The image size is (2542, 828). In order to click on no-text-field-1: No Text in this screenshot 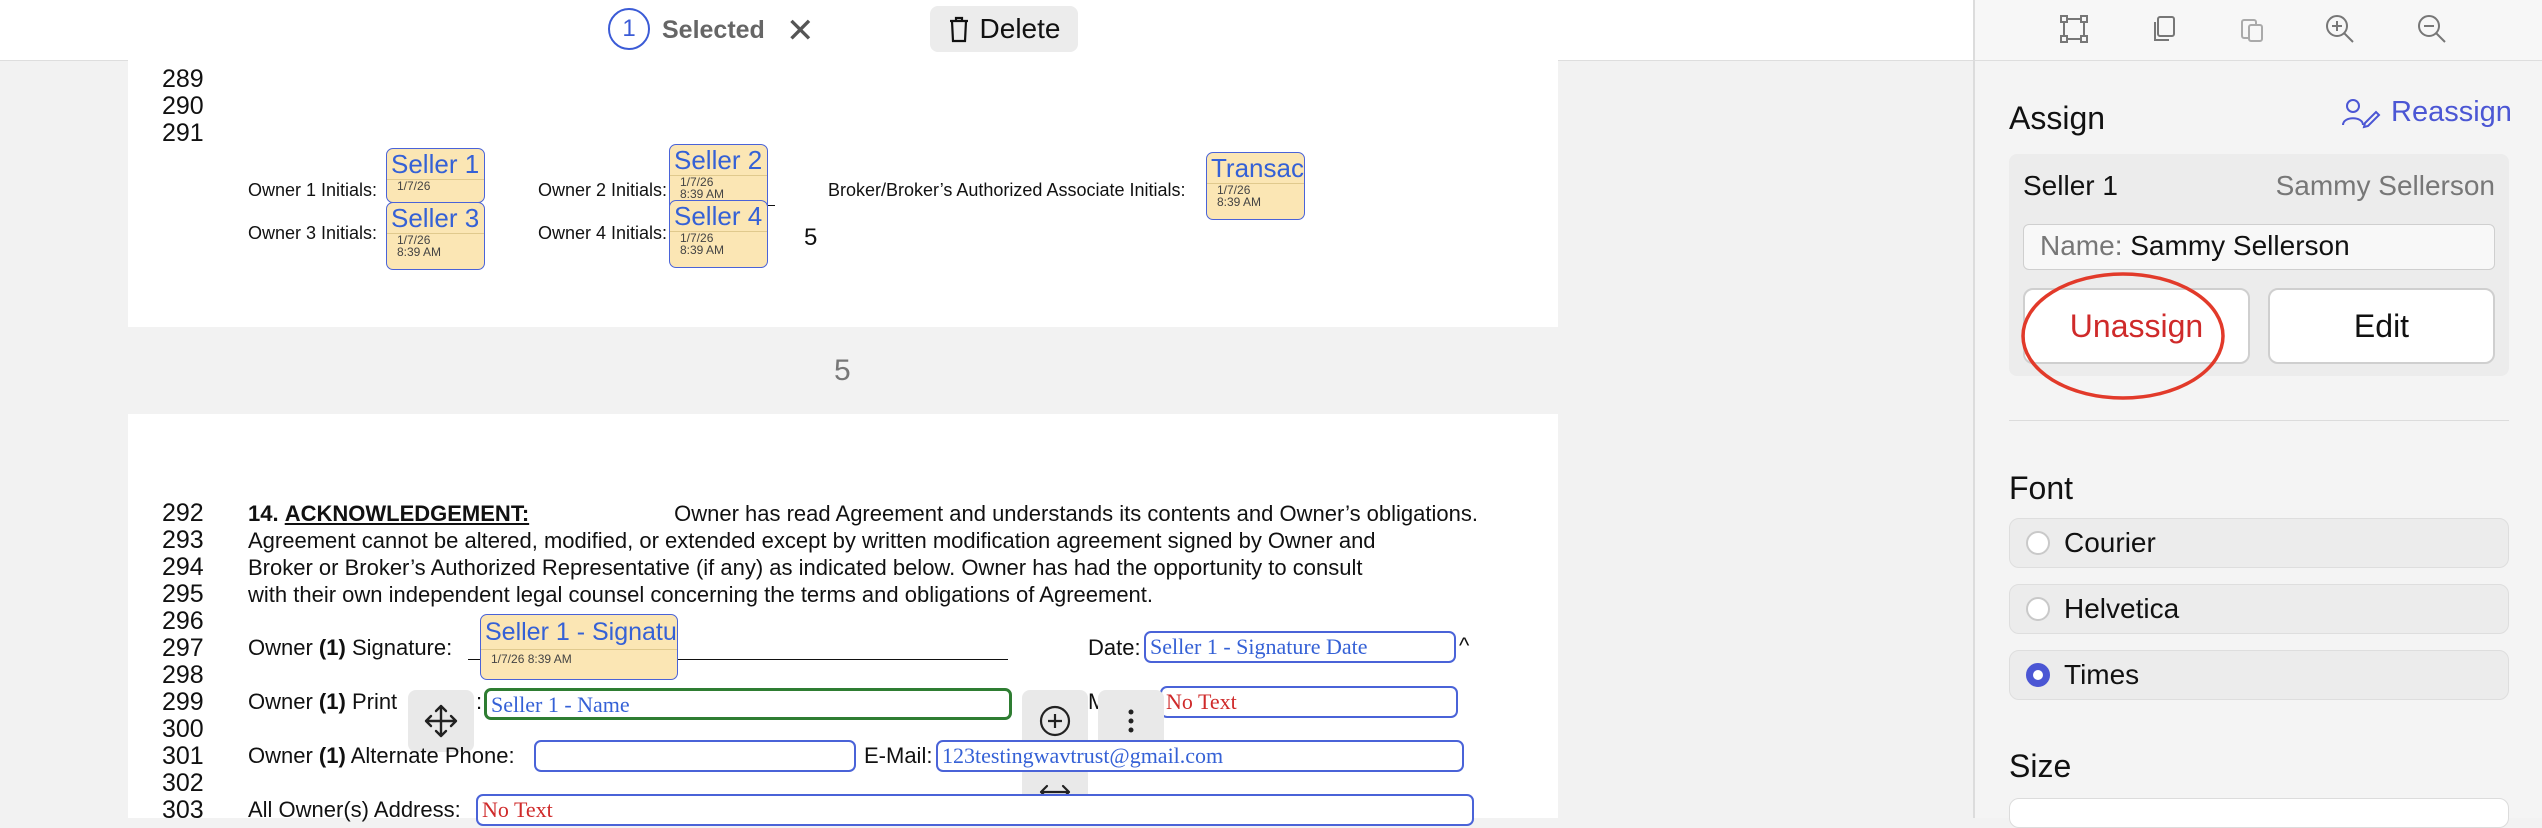, I will do `click(1309, 702)`.